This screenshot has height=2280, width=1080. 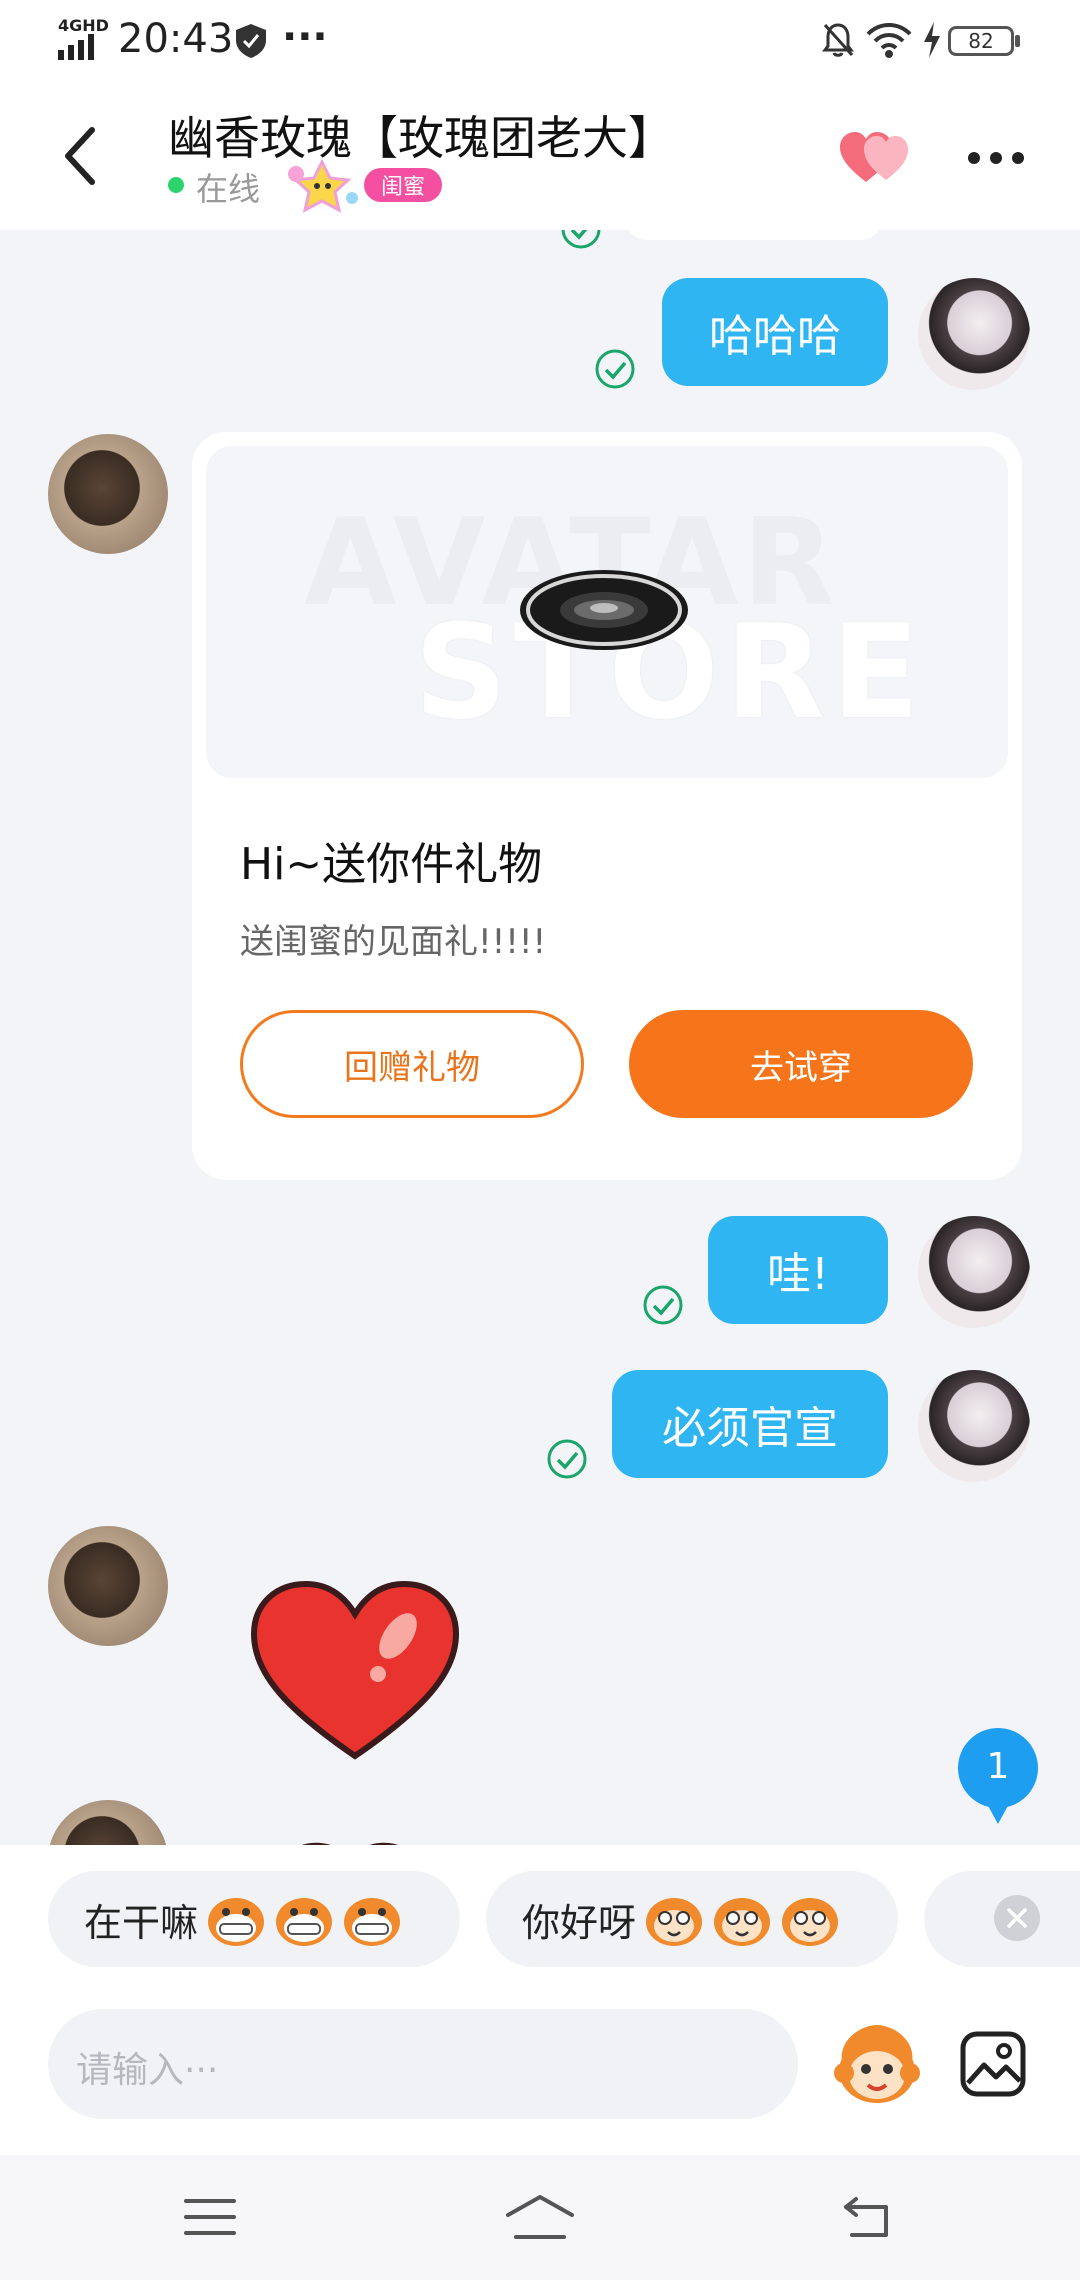 What do you see at coordinates (147, 2070) in the screenshot?
I see `message-input-placeholder: 请输入···` at bounding box center [147, 2070].